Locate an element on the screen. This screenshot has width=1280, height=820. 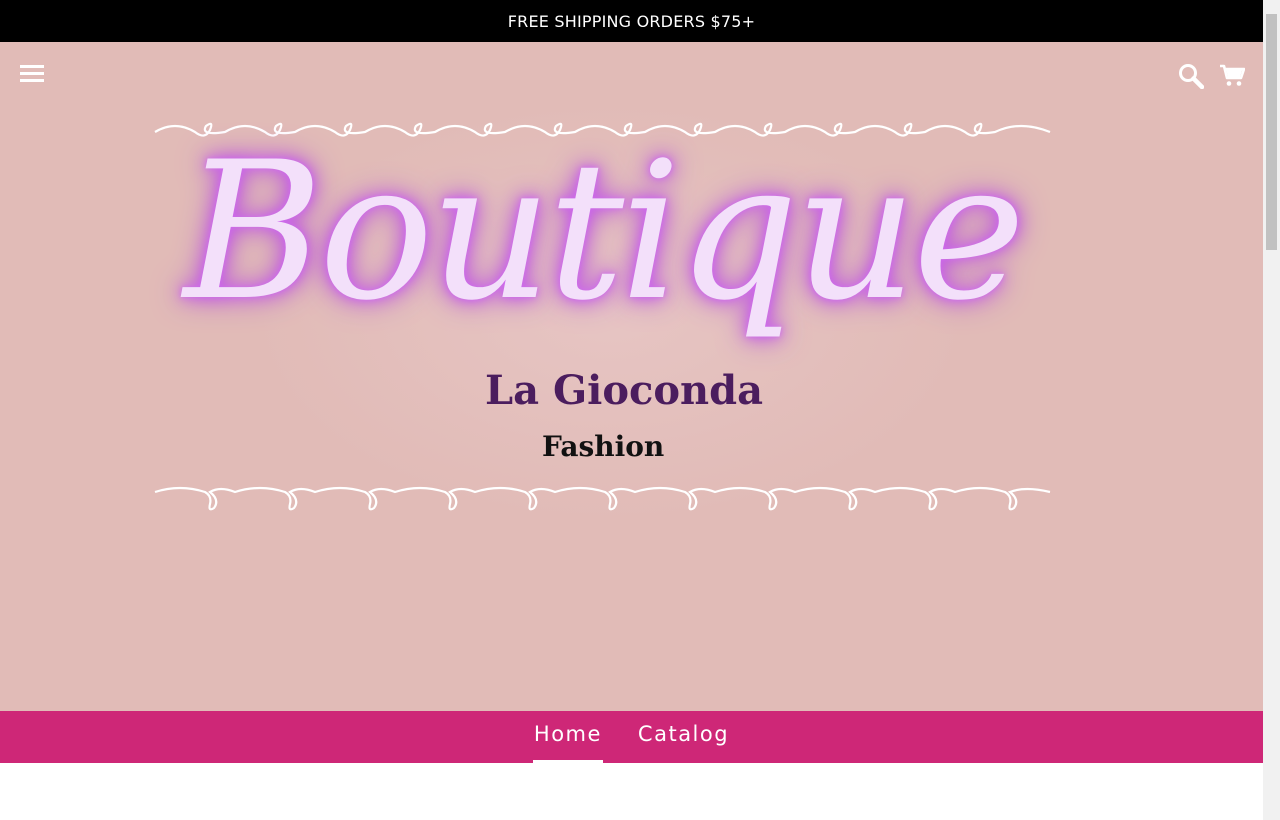
scrollbar-thumb is located at coordinates (1271, 132).